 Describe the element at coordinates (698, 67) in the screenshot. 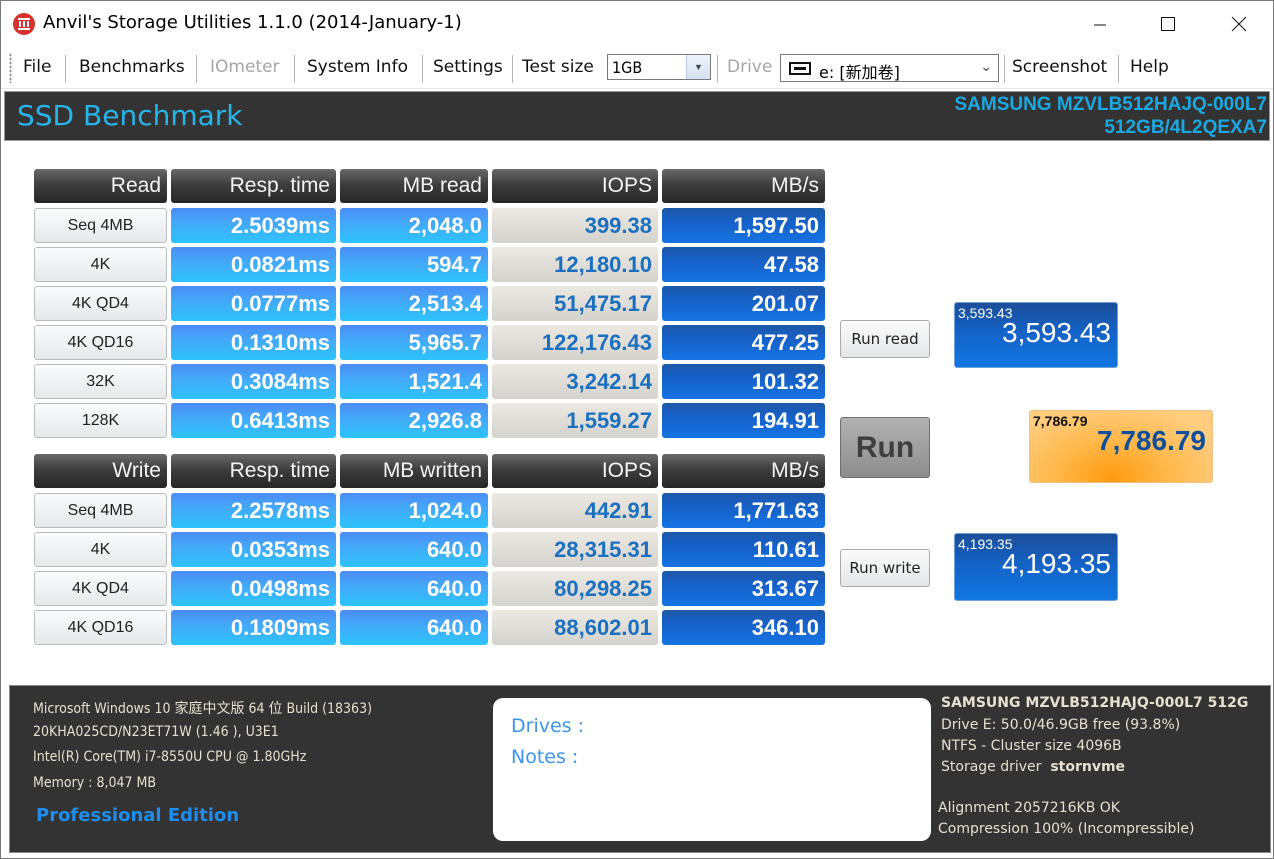

I see `dropdown-arrow-icon: ▼` at that location.